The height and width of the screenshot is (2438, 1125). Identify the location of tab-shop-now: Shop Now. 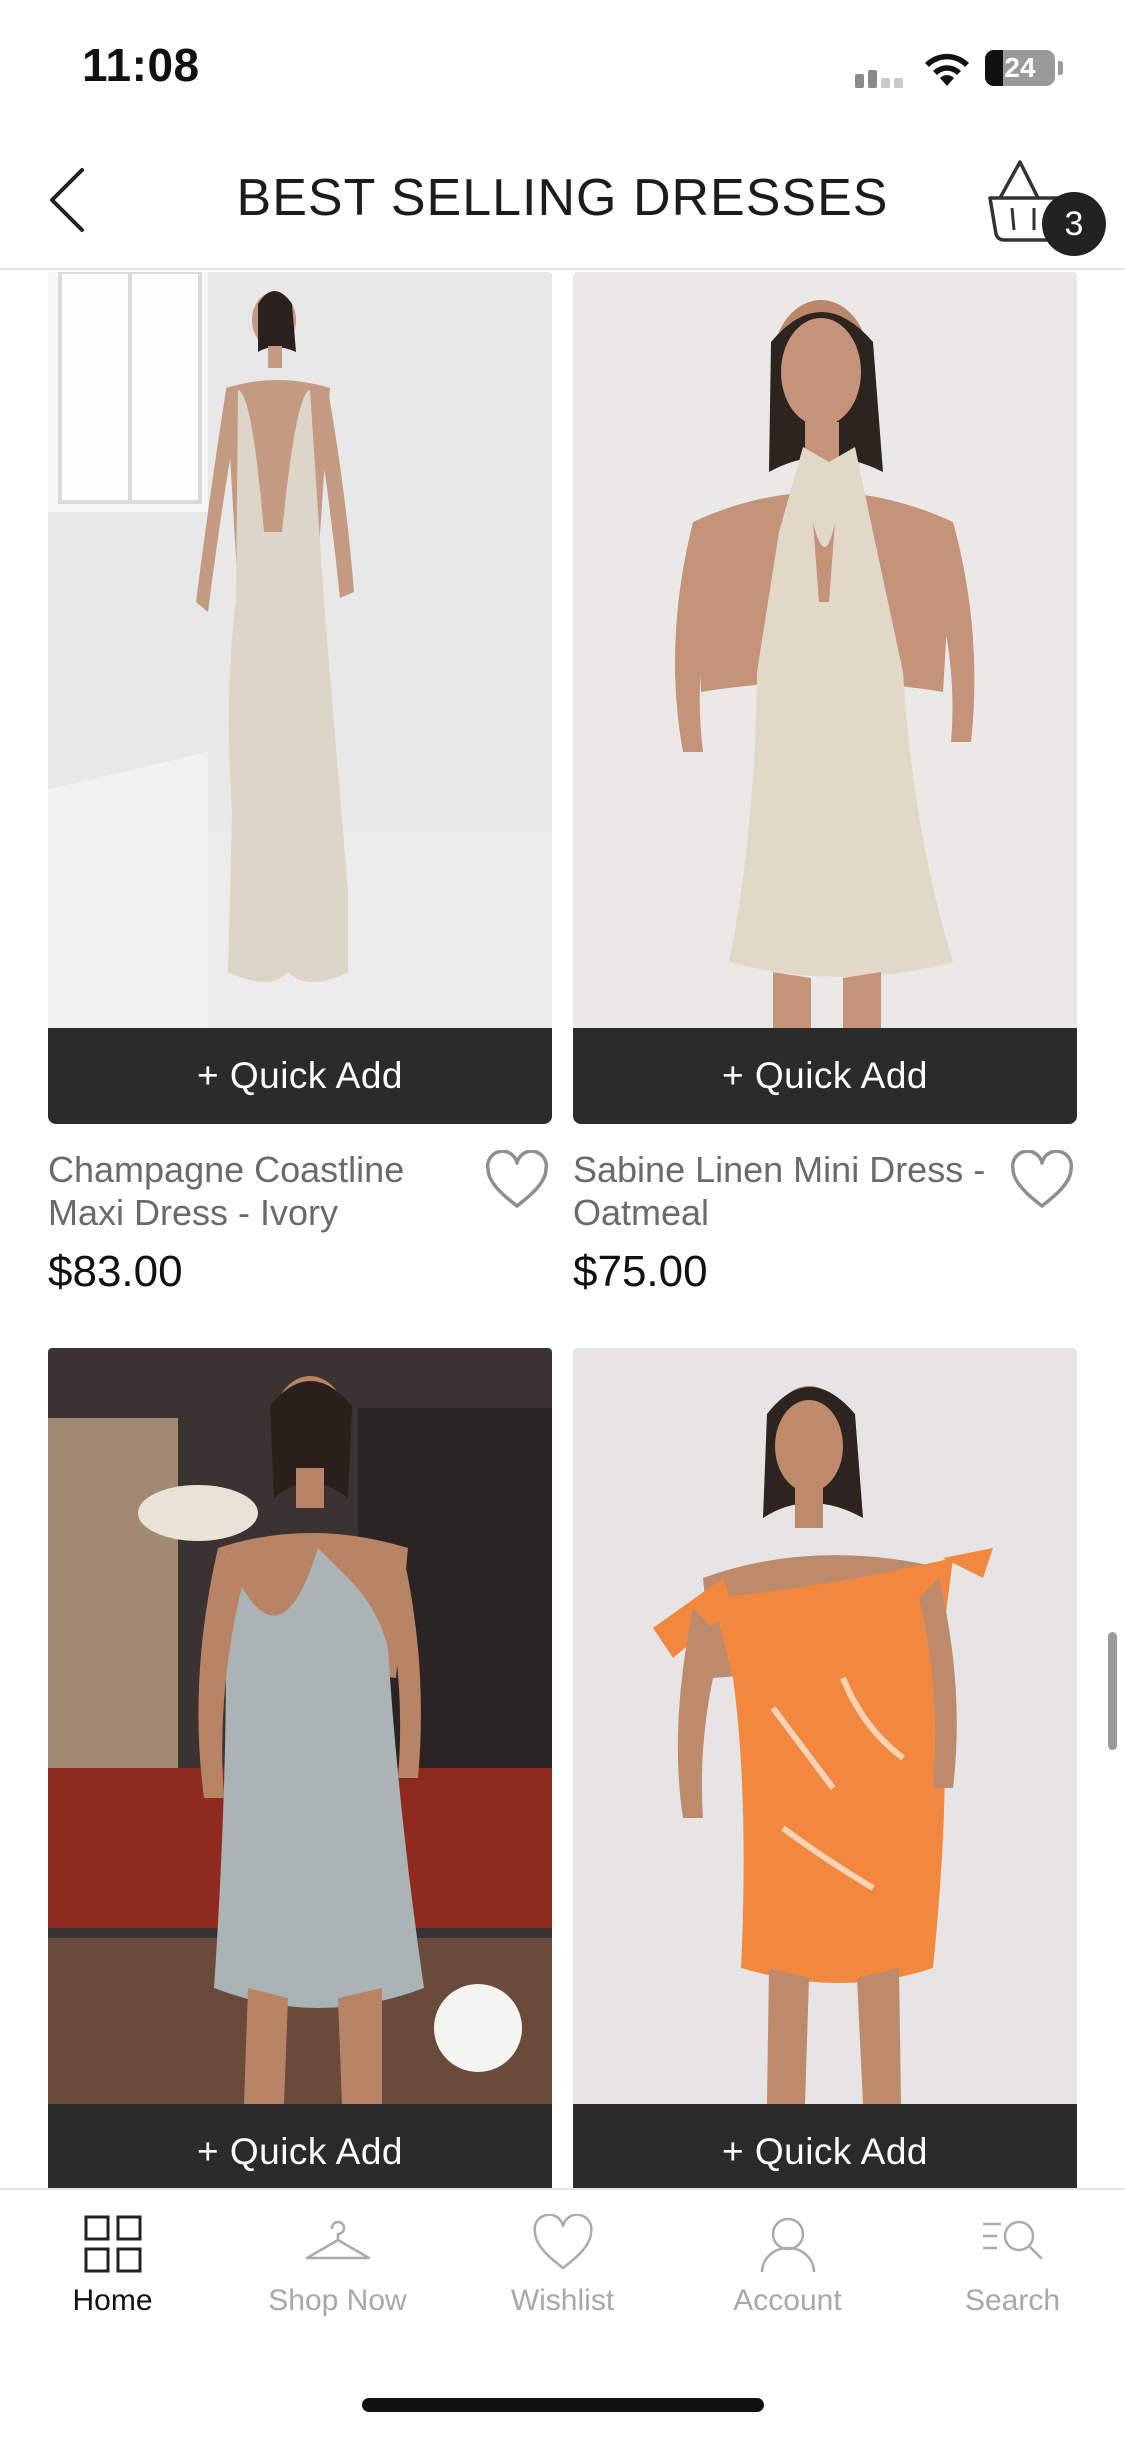
(337, 2284).